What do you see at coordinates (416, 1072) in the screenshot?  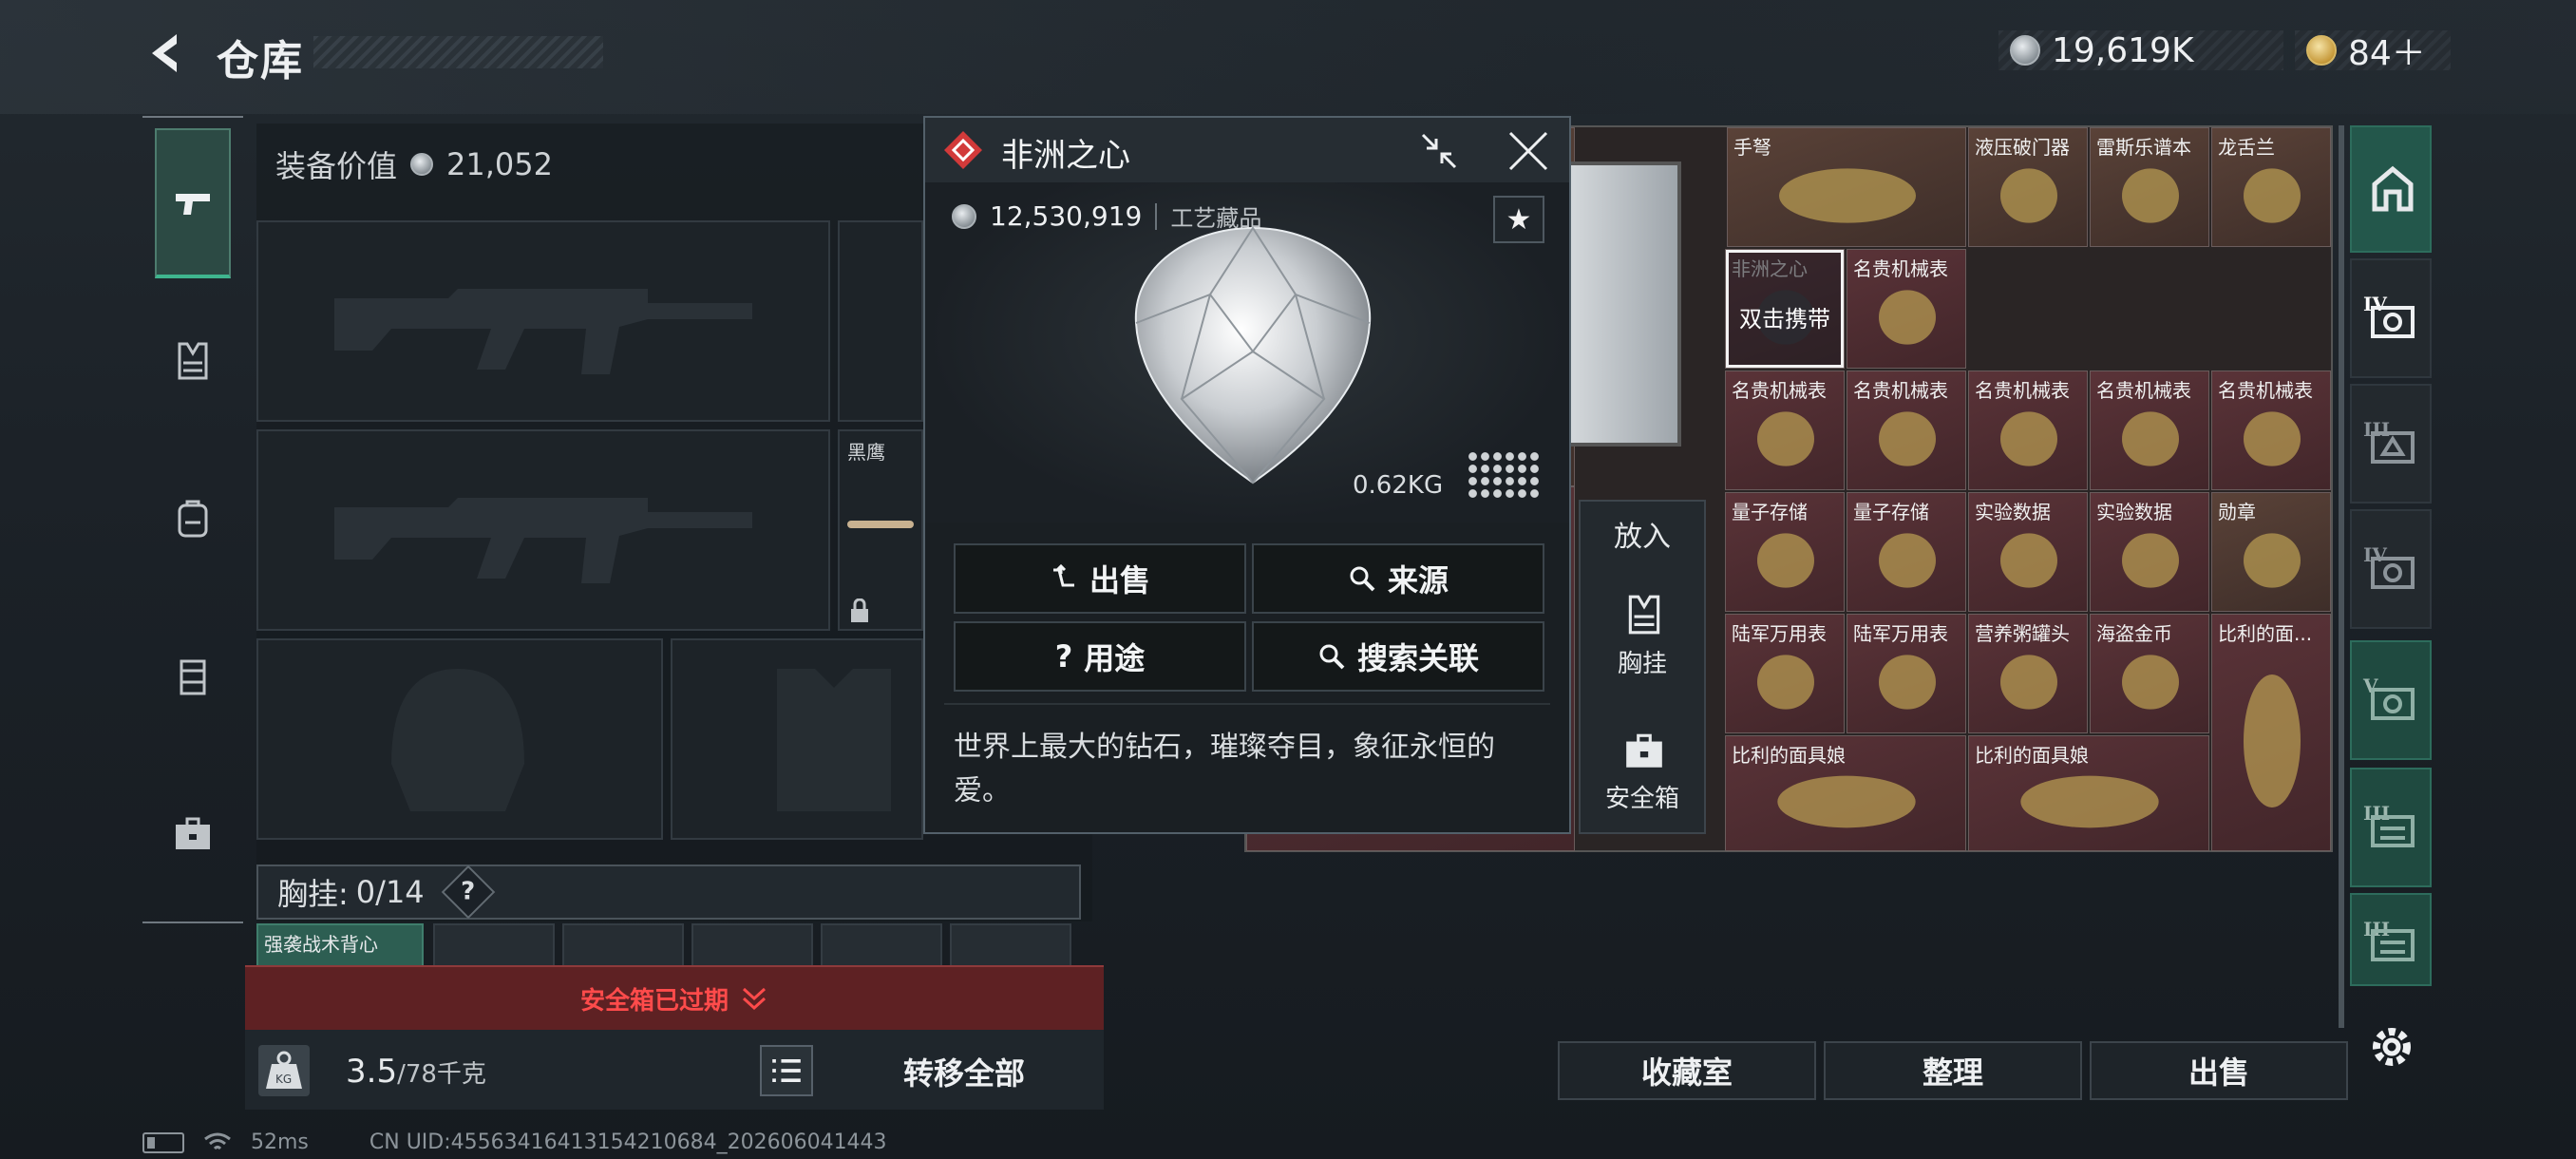 I see `weight-readout: 3.5/78千克` at bounding box center [416, 1072].